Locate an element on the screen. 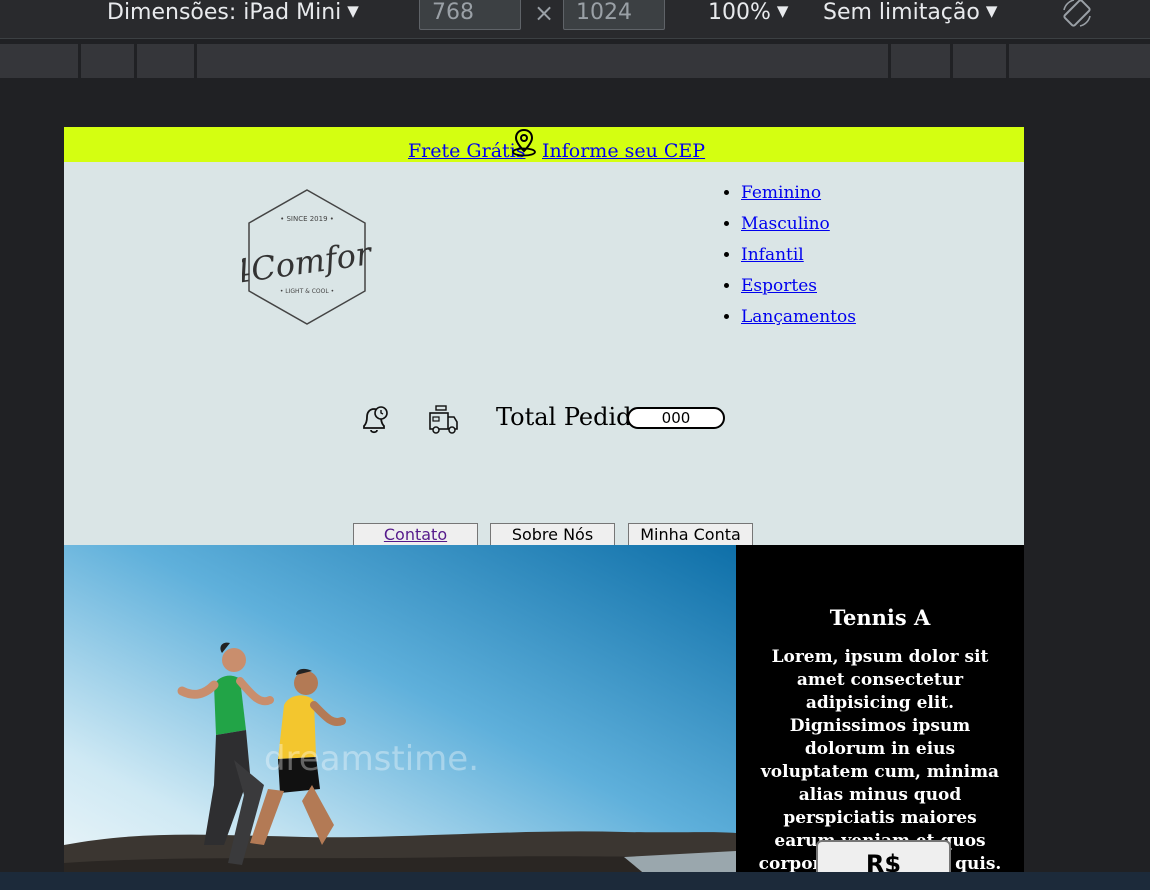  location-pin-icon is located at coordinates (524, 142).